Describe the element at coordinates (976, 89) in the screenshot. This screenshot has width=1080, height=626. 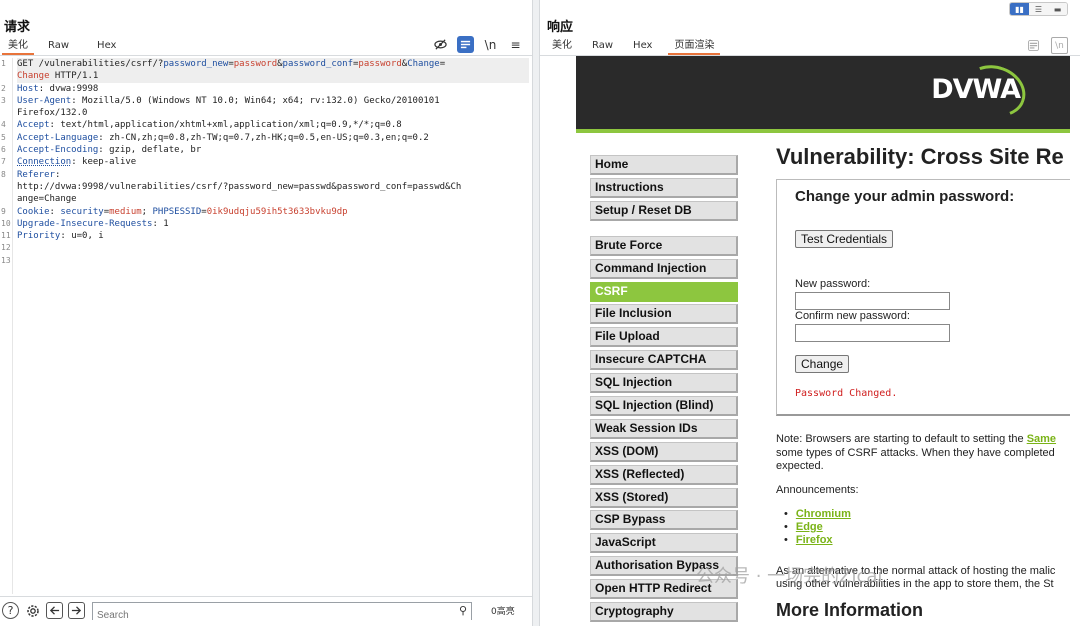
I see `dvwa-logo: DVWA` at that location.